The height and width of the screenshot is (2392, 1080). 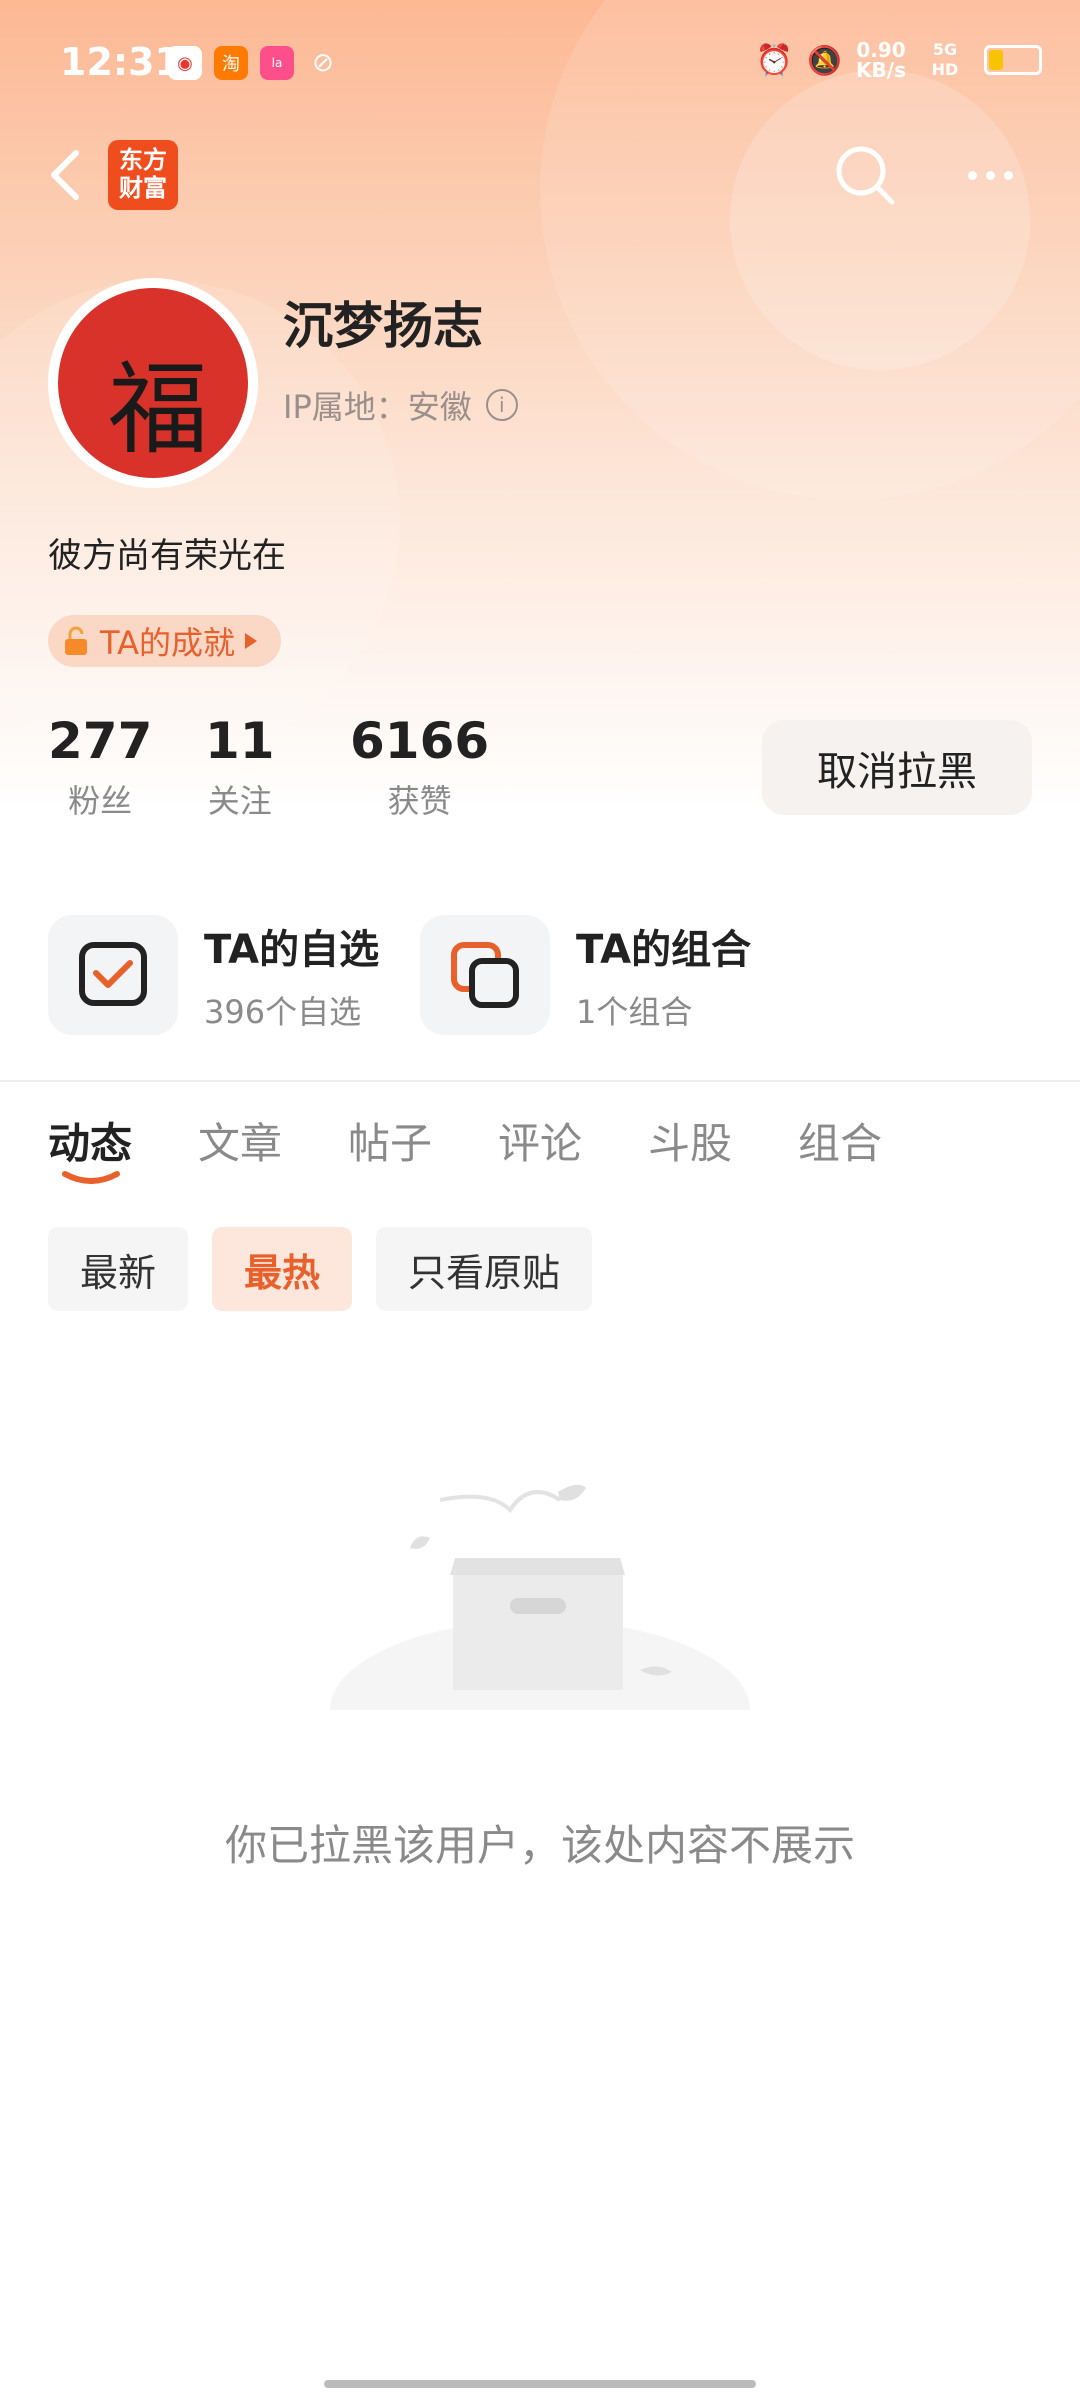 What do you see at coordinates (723, 1140) in the screenshot?
I see `tab-stock-battle: 斗股` at bounding box center [723, 1140].